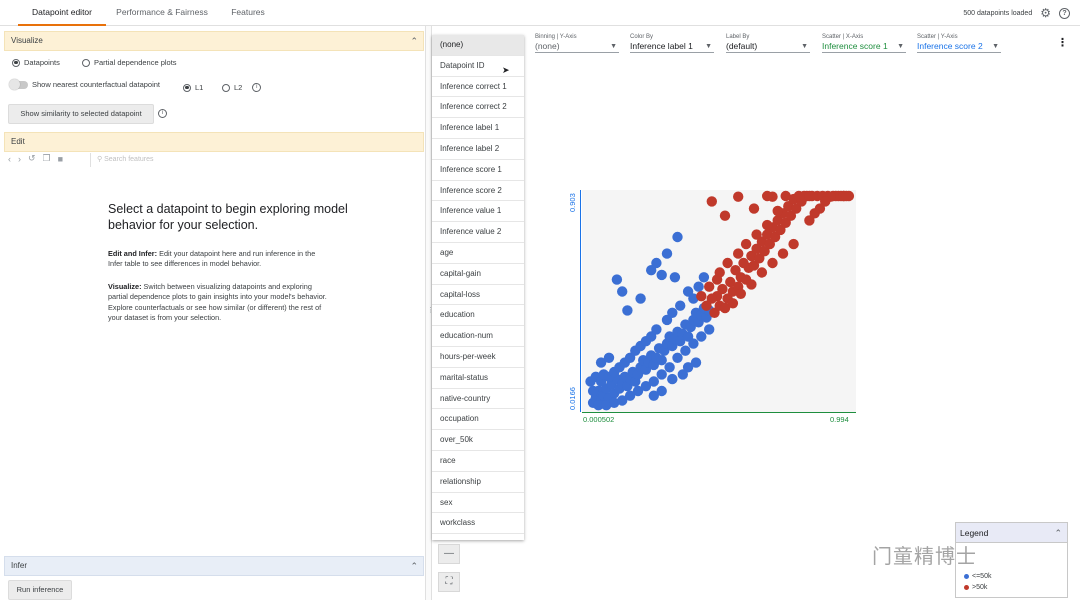 The image size is (1080, 600). Describe the element at coordinates (478, 316) in the screenshot. I see `dropdown-option: education` at that location.